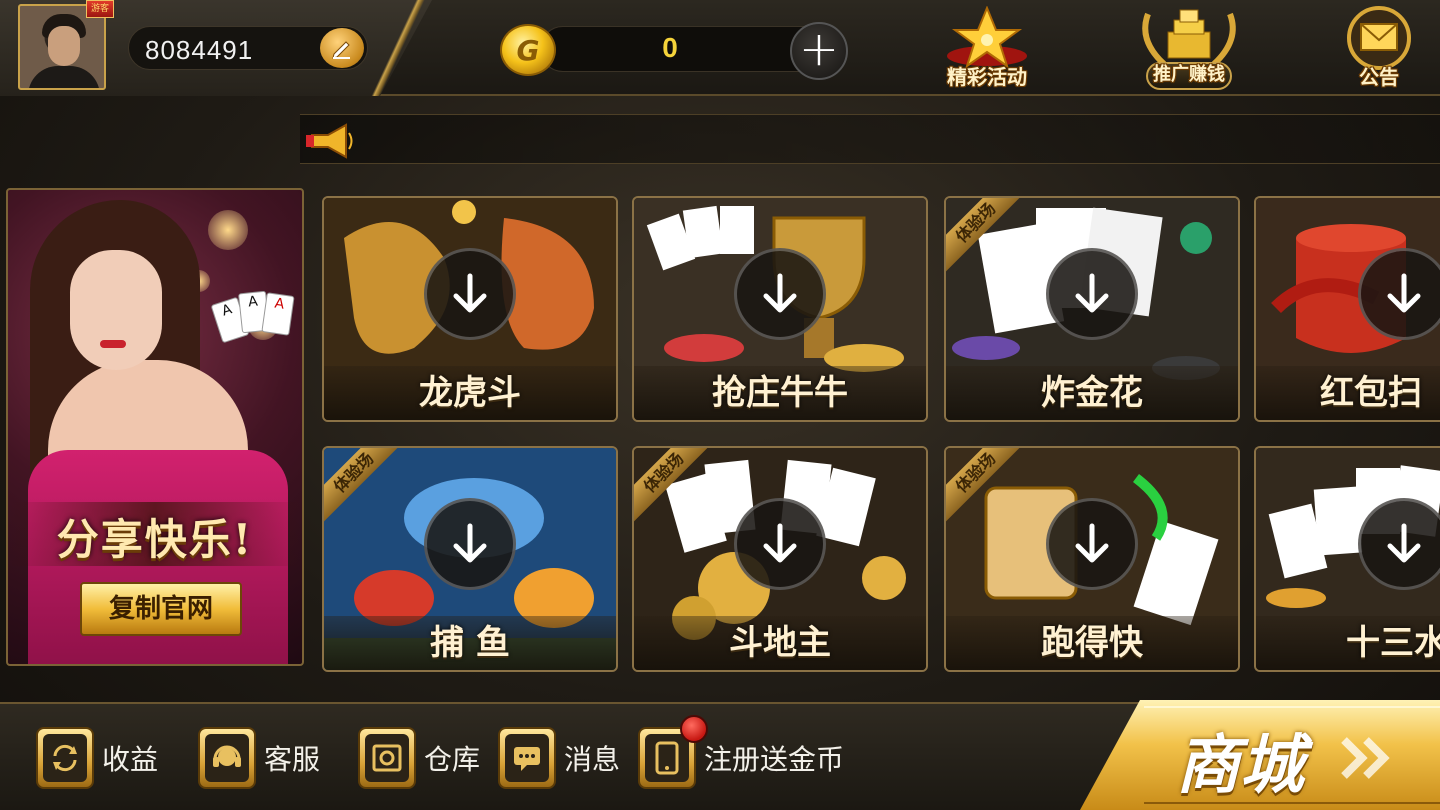 The image size is (1440, 810). I want to click on events-label: 精彩活动, so click(987, 77).